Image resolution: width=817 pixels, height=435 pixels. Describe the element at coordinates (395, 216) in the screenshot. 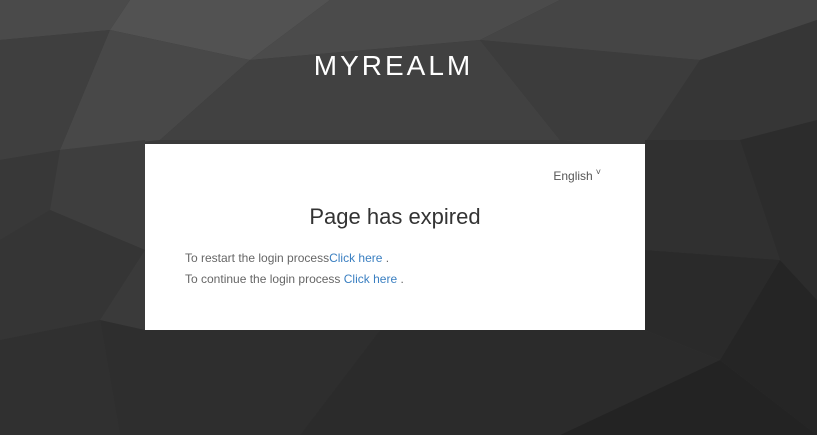

I see `page-title: Page has expired` at that location.